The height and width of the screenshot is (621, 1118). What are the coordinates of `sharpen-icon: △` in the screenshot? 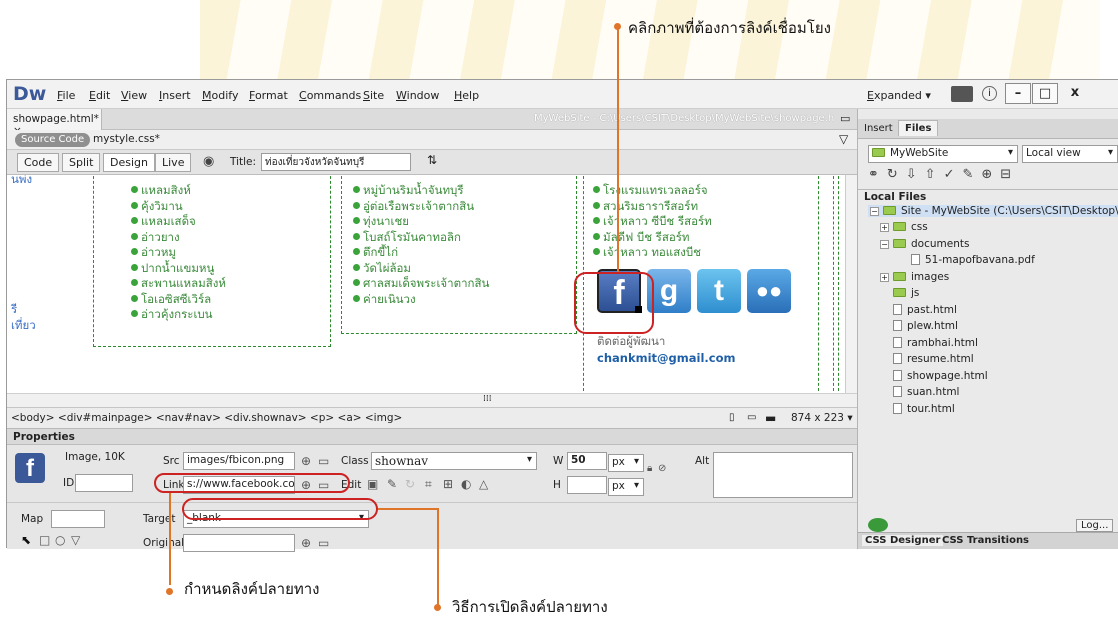 It's located at (483, 484).